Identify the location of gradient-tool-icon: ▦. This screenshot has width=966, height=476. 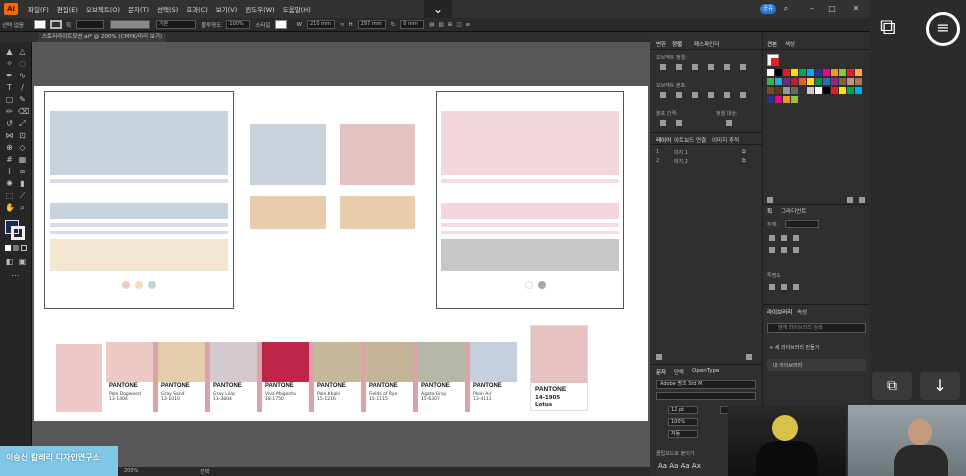
(22, 159).